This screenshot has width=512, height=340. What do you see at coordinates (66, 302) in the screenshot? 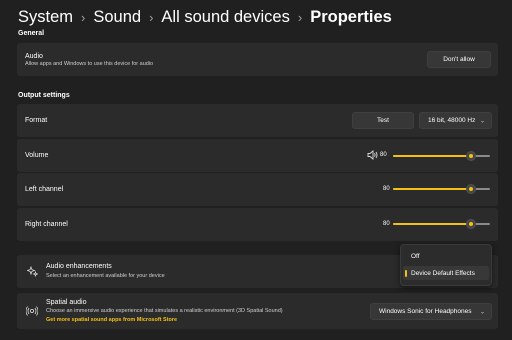
I see `spatial-audio-title: Spatial audio` at bounding box center [66, 302].